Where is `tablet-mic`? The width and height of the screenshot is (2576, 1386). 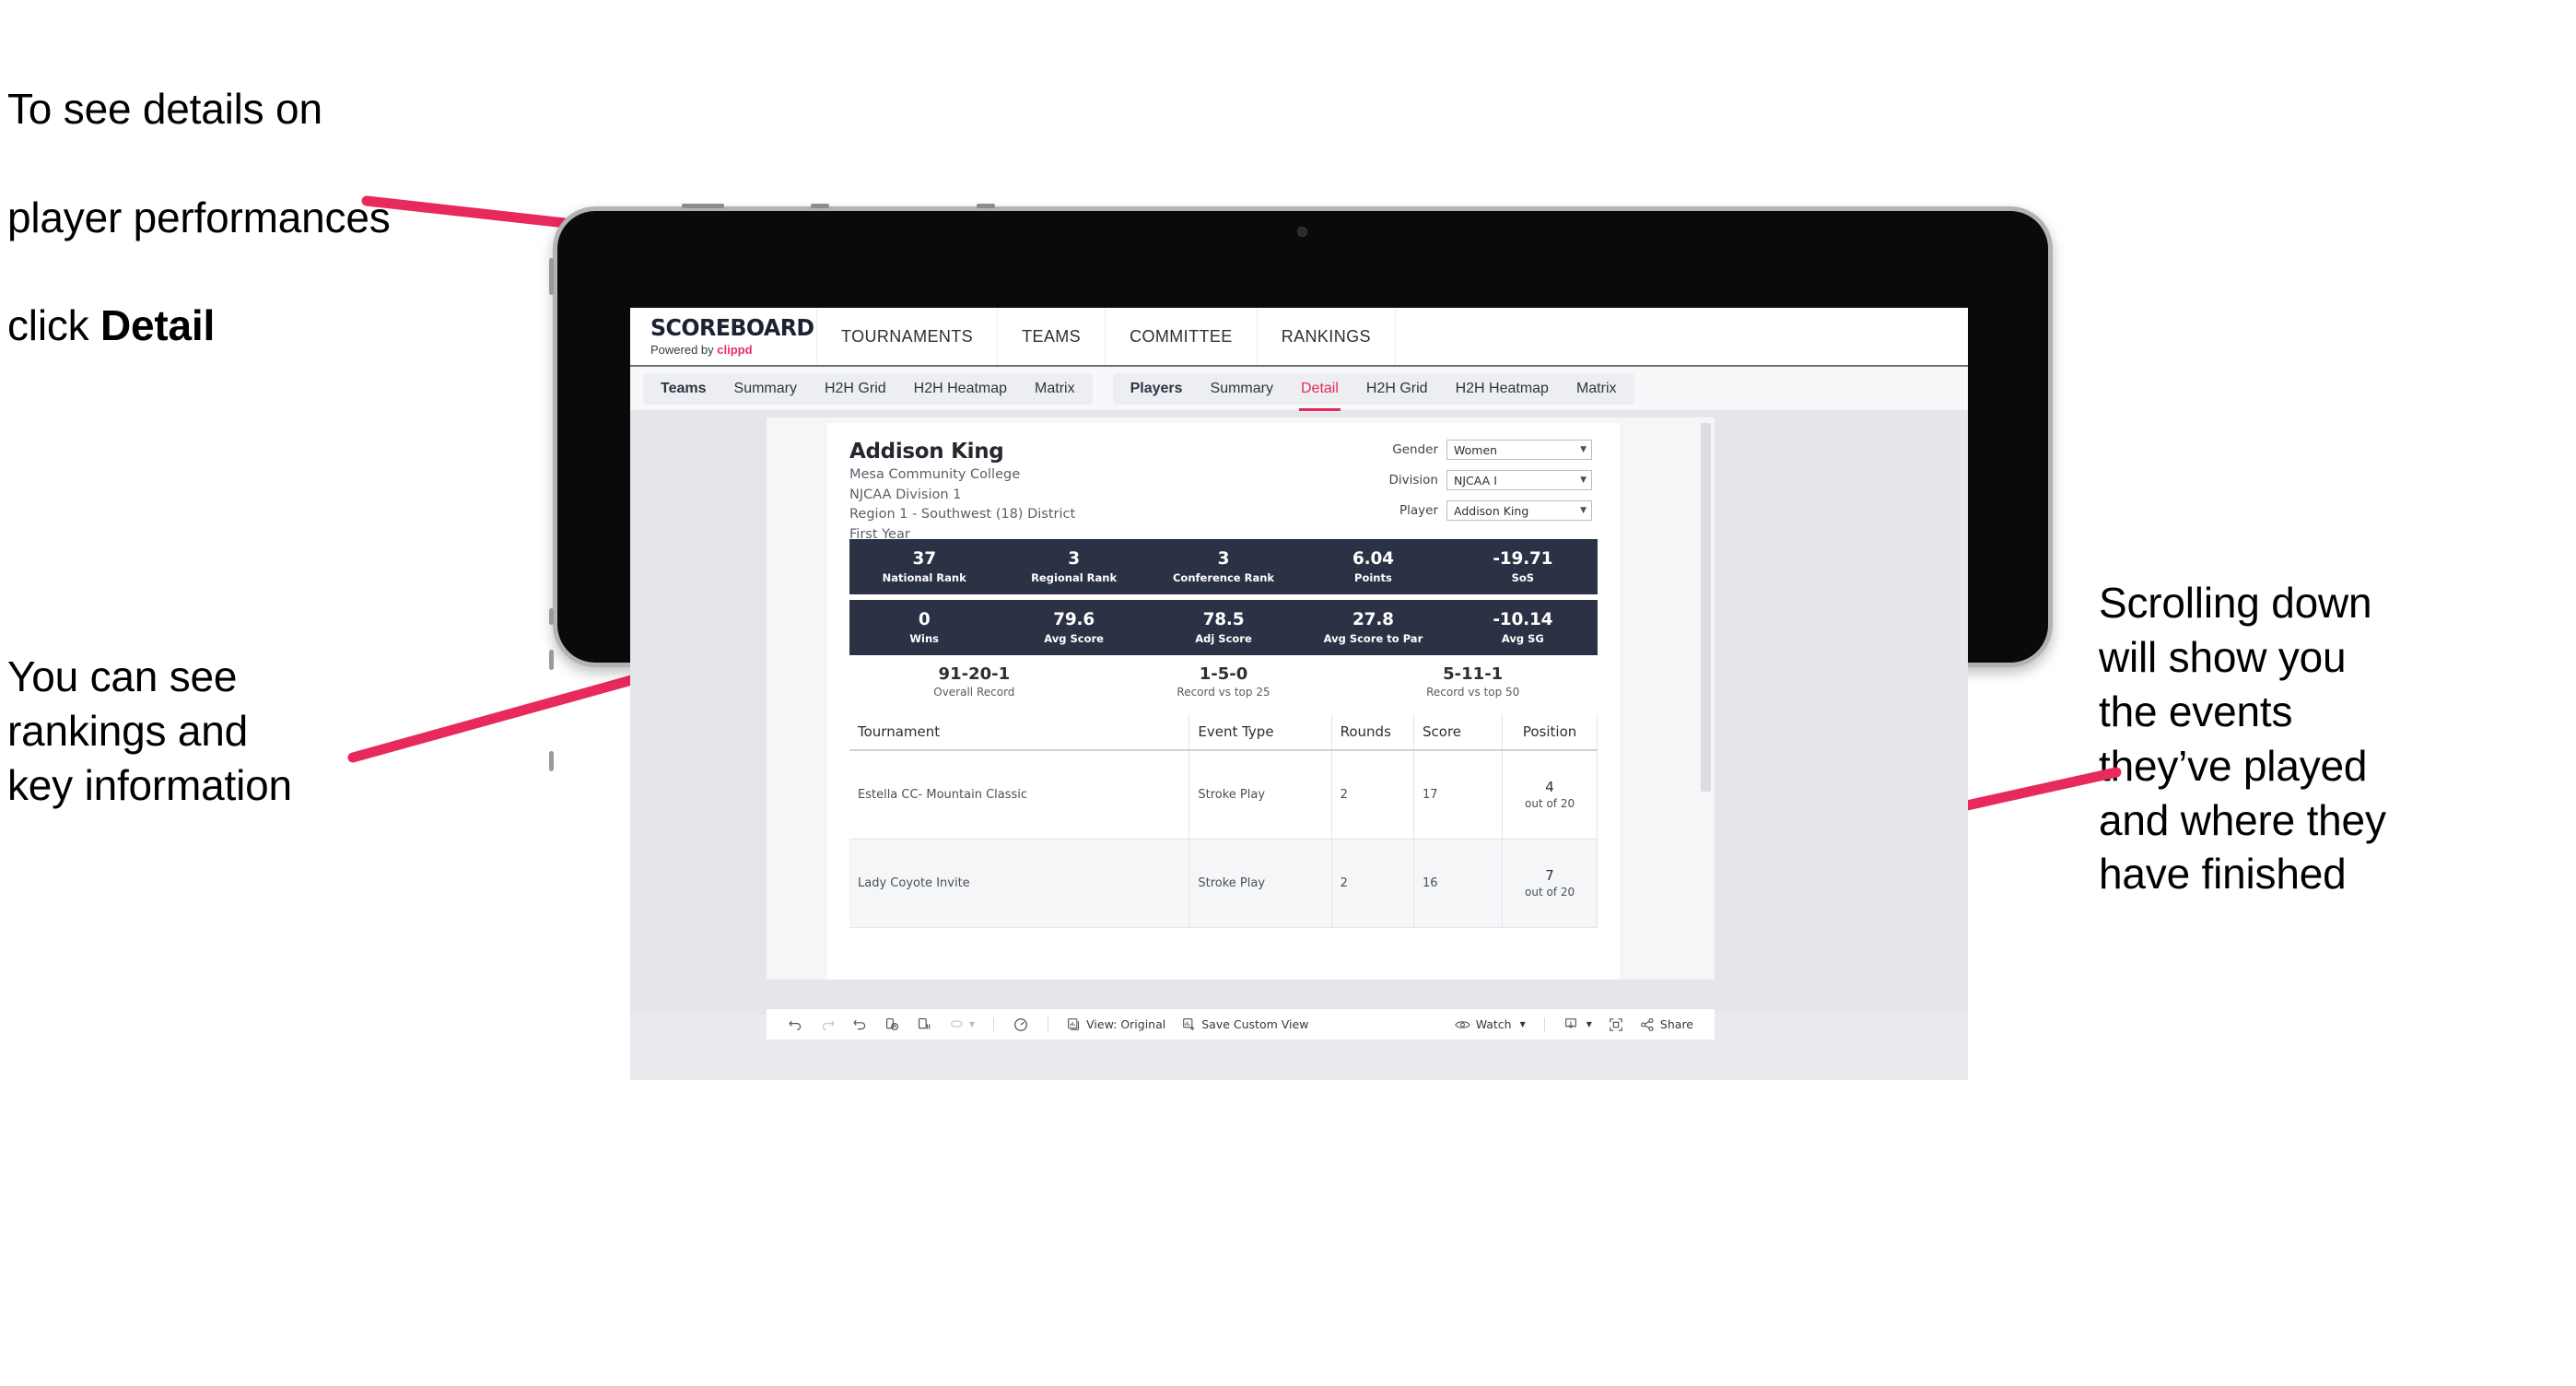 tablet-mic is located at coordinates (986, 206).